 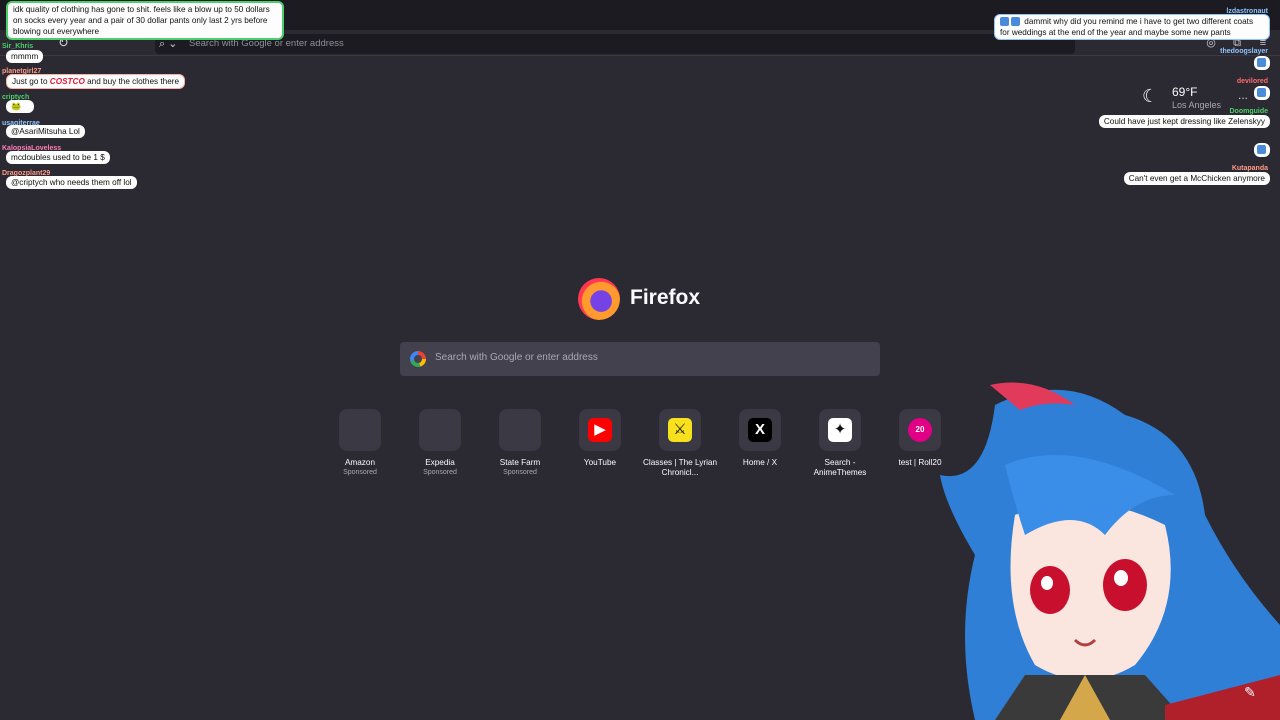 I want to click on firefox-logo: Firefox, so click(x=643, y=299).